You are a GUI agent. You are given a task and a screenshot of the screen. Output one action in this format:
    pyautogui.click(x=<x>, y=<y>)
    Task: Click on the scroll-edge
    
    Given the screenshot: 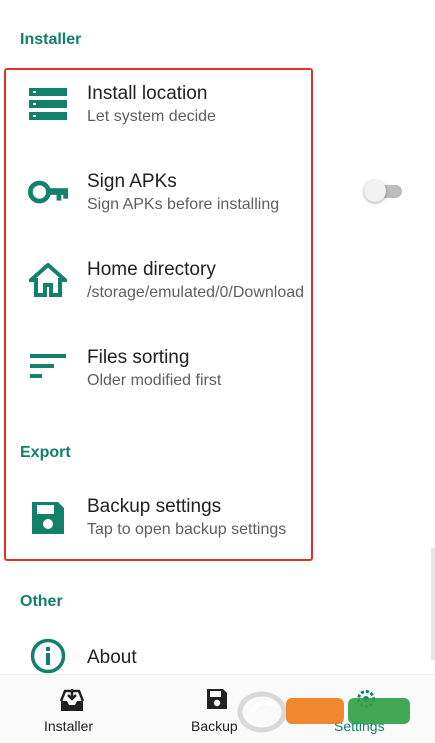 What is the action you would take?
    pyautogui.click(x=433, y=604)
    